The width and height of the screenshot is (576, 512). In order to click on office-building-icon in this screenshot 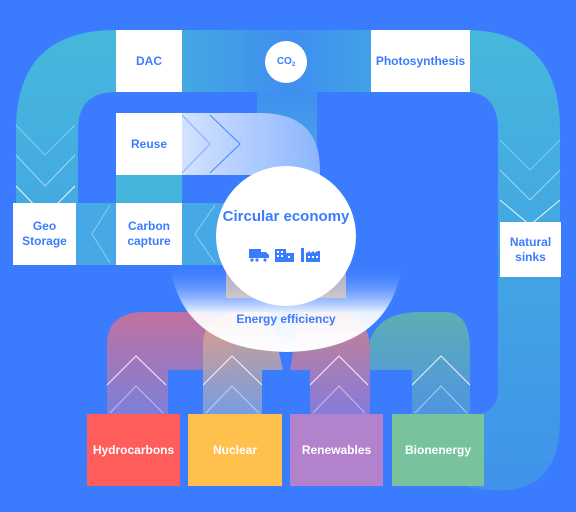, I will do `click(284, 255)`.